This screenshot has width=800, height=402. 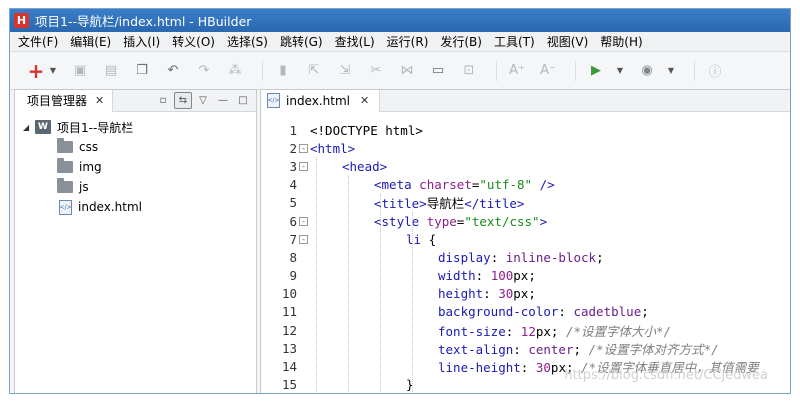 I want to click on web-project-icon: W, so click(x=43, y=127).